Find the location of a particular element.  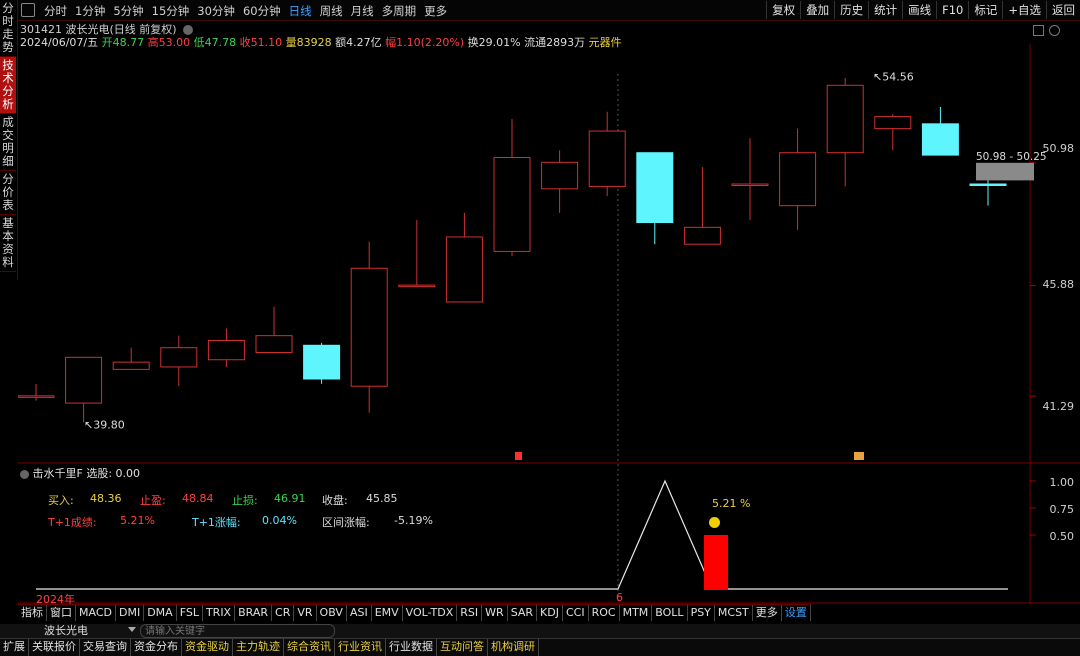

price-range-label: 50.98 - 50.25 is located at coordinates (1011, 157).